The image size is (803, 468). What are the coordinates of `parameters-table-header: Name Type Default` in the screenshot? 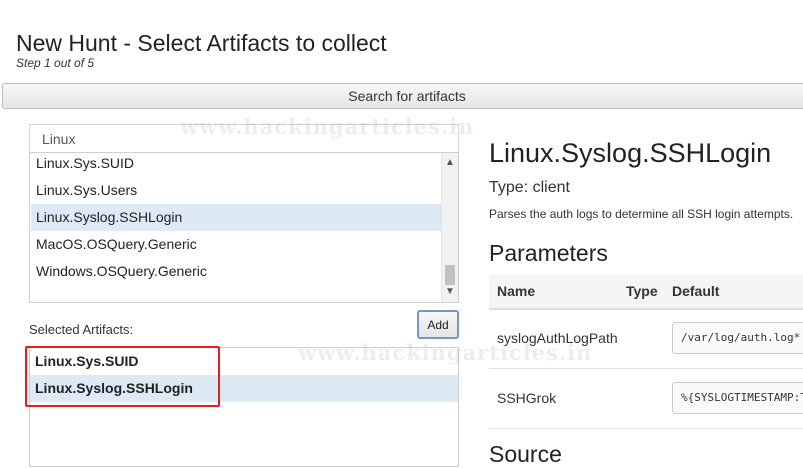 It's located at (646, 292).